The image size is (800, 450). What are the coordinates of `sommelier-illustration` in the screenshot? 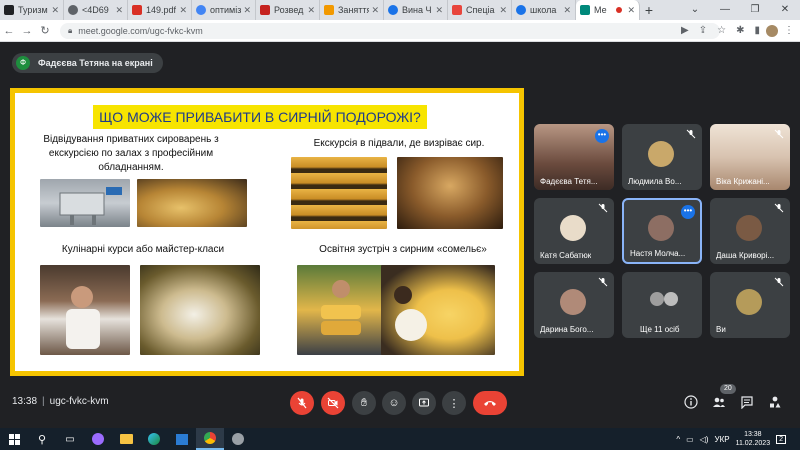 It's located at (341, 307).